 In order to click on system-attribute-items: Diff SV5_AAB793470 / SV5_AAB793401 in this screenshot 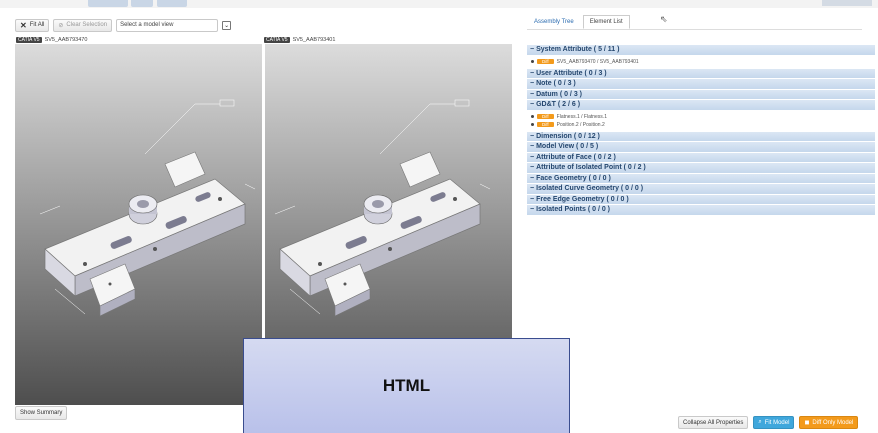, I will do `click(701, 62)`.